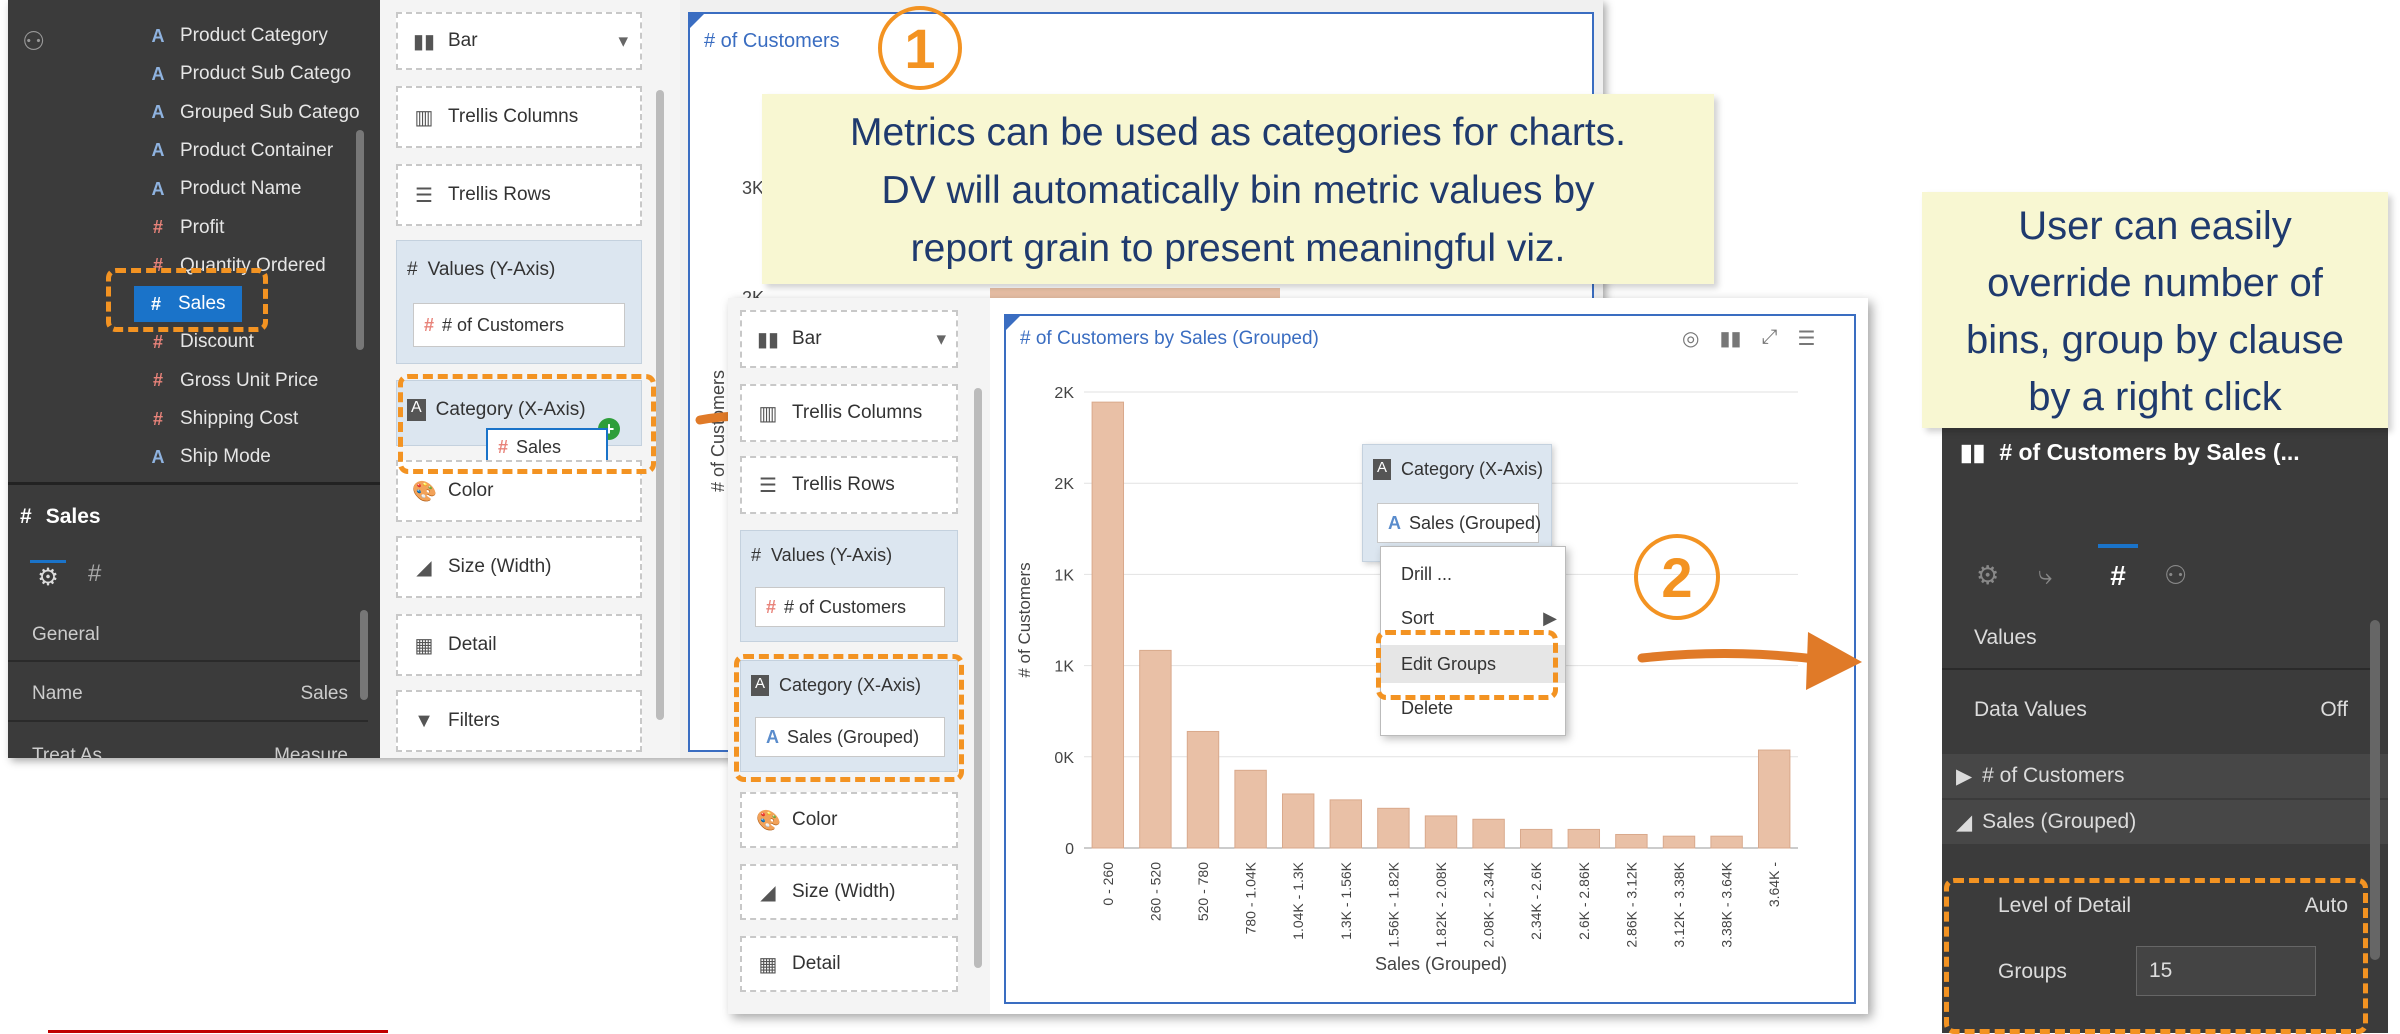 The height and width of the screenshot is (1034, 2400). I want to click on size-label: Size (Width), so click(844, 891).